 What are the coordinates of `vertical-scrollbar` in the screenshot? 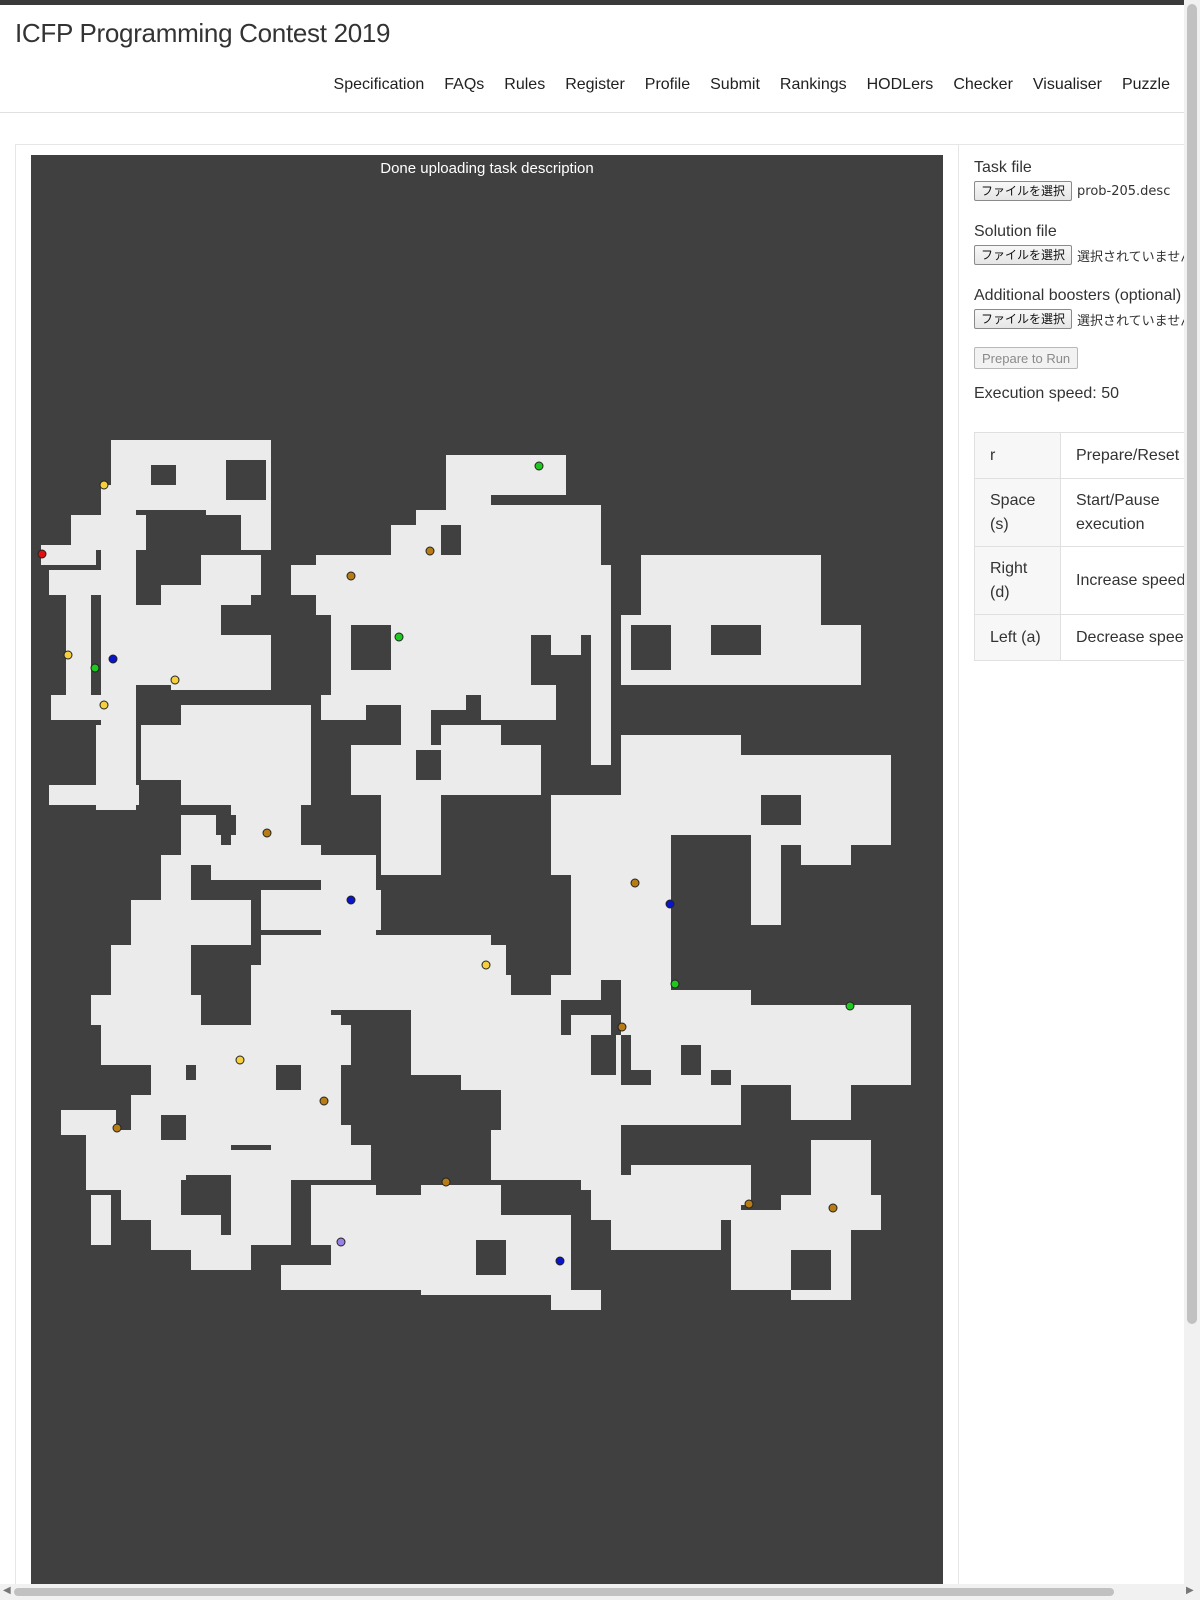 It's located at (1192, 792).